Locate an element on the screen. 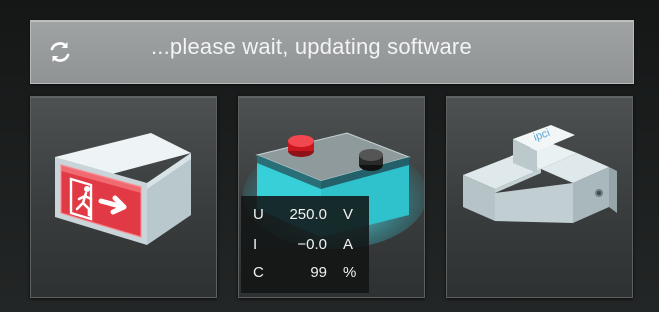 Image resolution: width=659 pixels, height=312 pixels. current-row: I −0.0 A is located at coordinates (305, 248).